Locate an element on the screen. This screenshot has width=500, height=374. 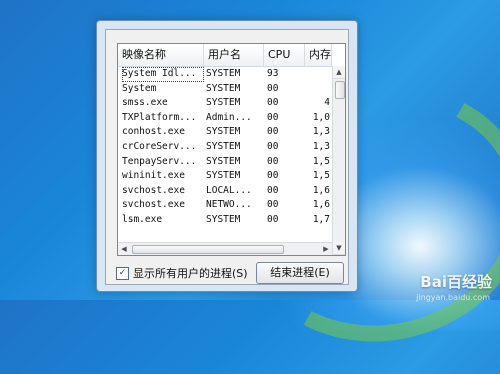
process-row: System Idl... SYSTEM 93 is located at coordinates (225, 74).